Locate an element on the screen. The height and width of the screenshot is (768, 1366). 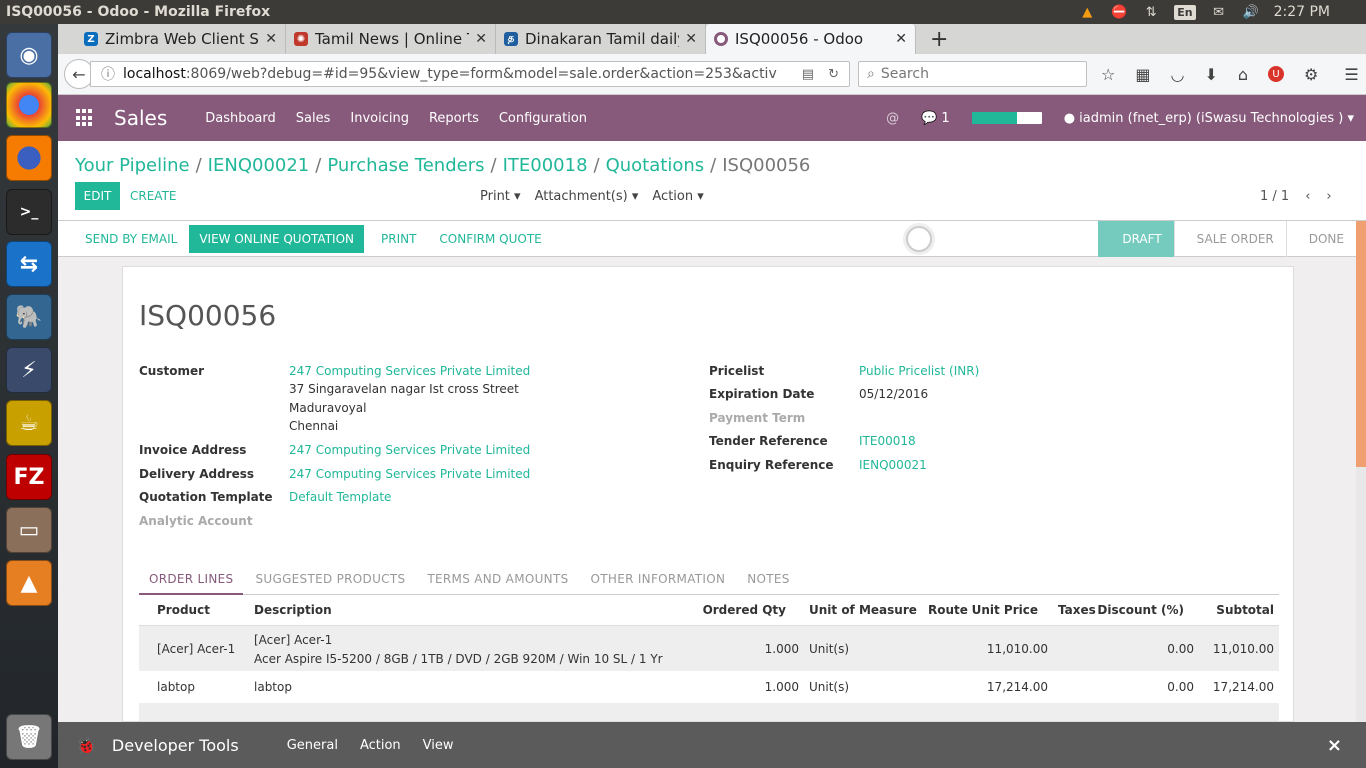
reload-icon: ↻ is located at coordinates (833, 74).